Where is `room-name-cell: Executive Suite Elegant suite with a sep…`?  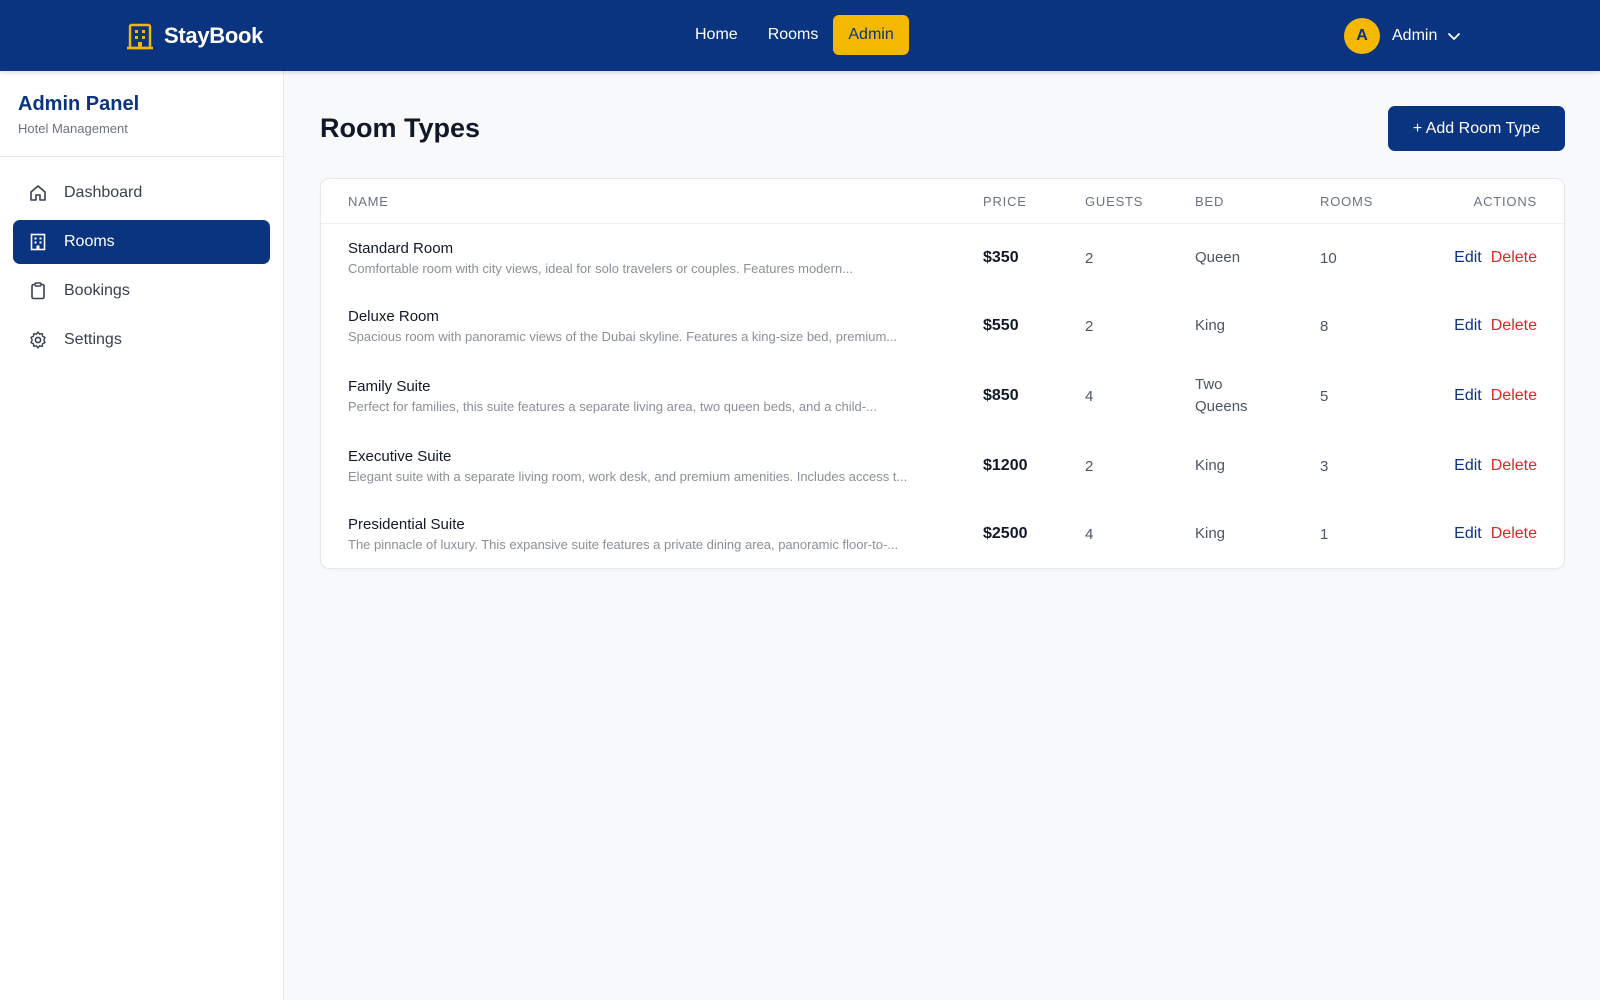 room-name-cell: Executive Suite Elegant suite with a sep… is located at coordinates (652, 466).